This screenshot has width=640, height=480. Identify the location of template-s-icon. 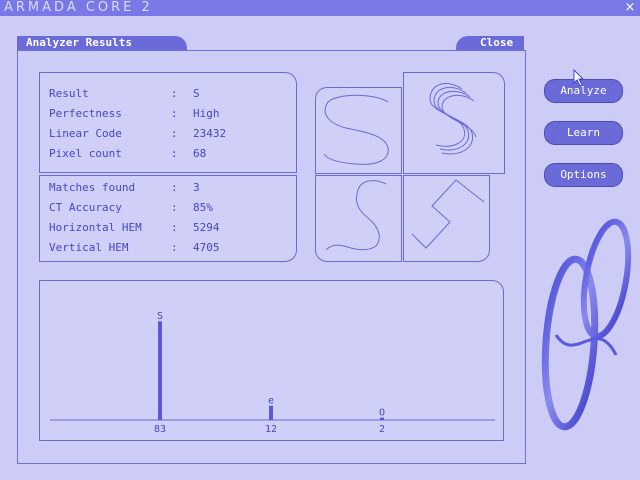
(453, 119).